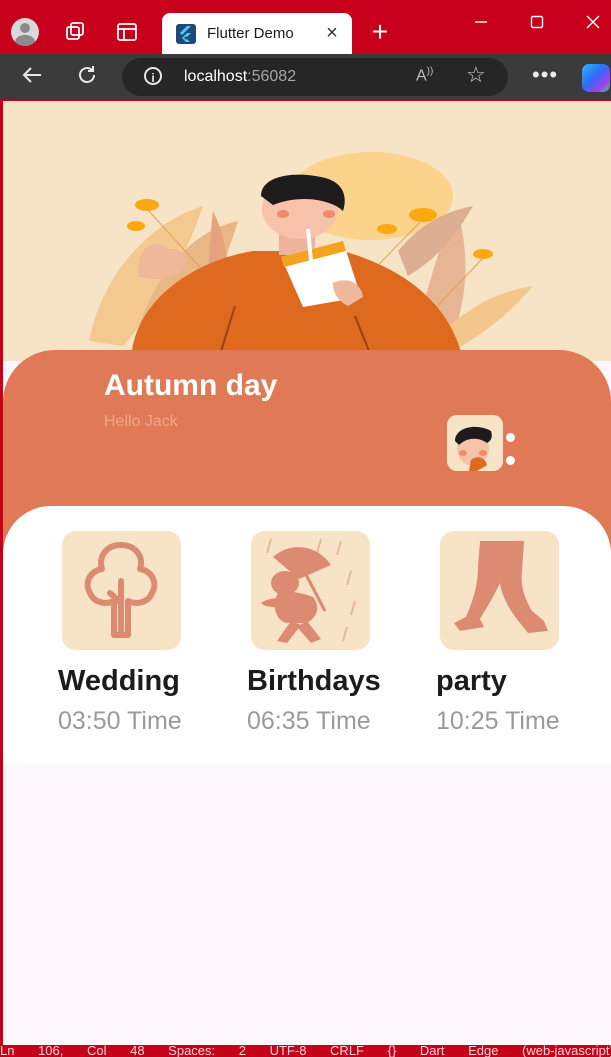 Image resolution: width=611 pixels, height=1057 pixels. What do you see at coordinates (475, 443) in the screenshot?
I see `avatar` at bounding box center [475, 443].